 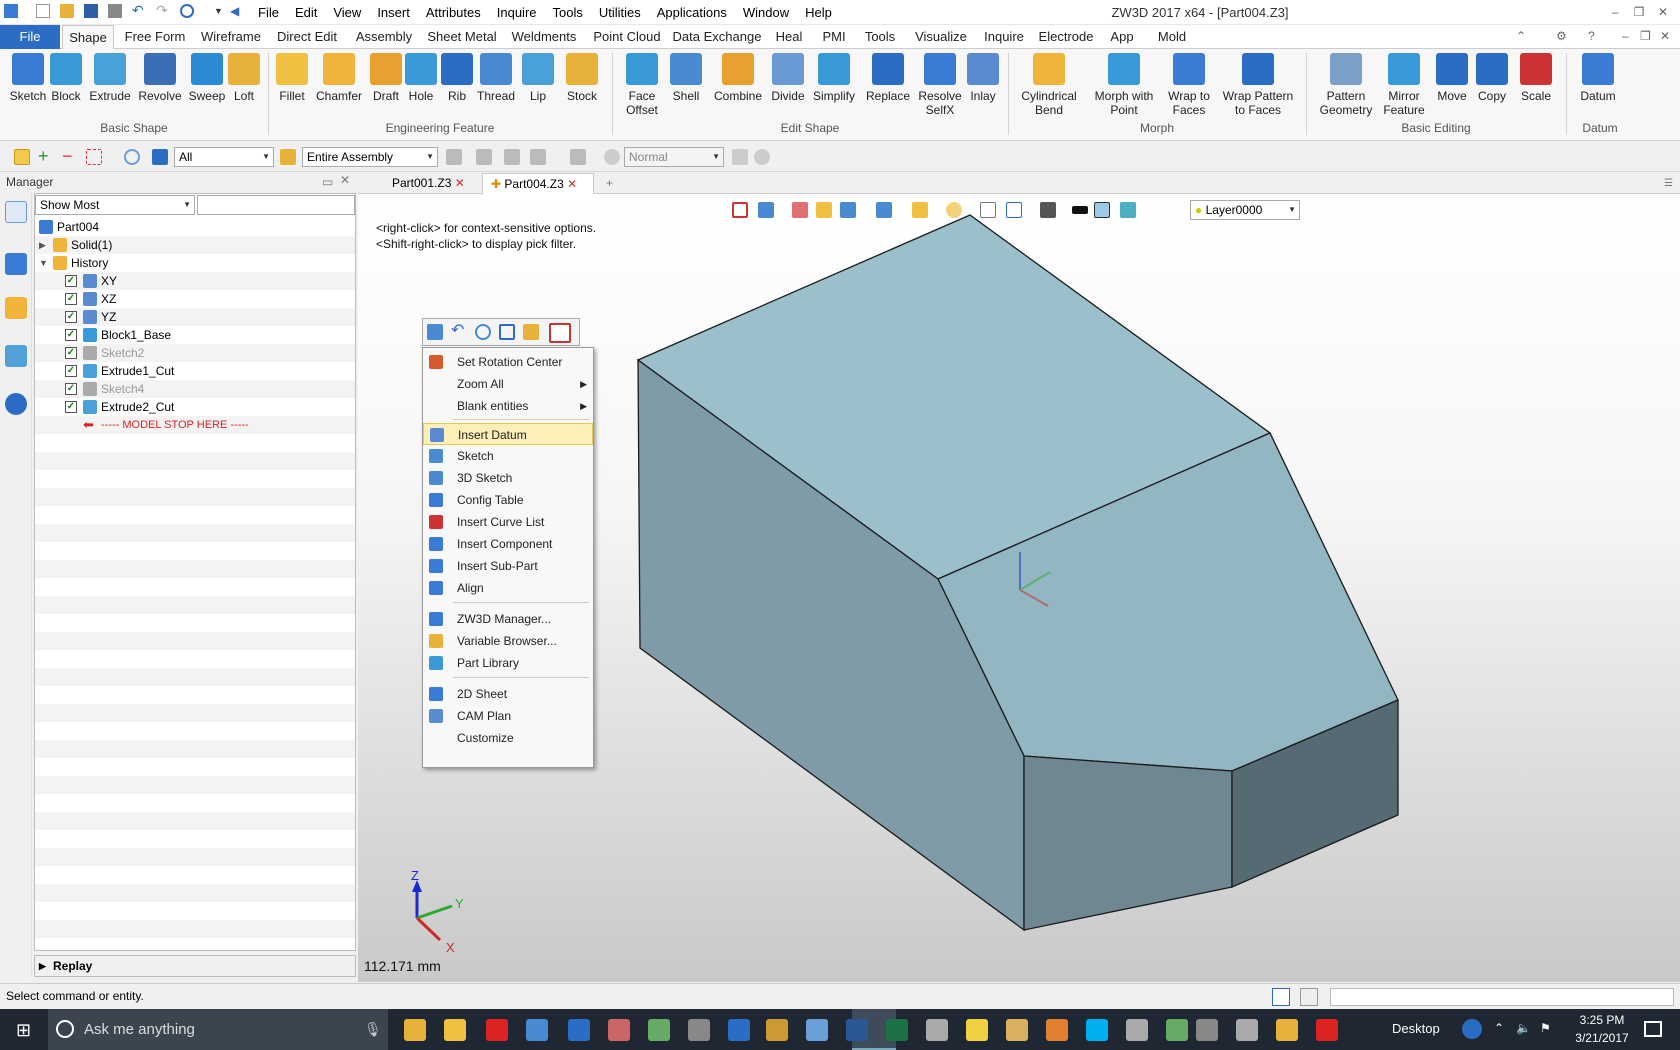 I want to click on close-icon: ✕, so click(x=1663, y=12).